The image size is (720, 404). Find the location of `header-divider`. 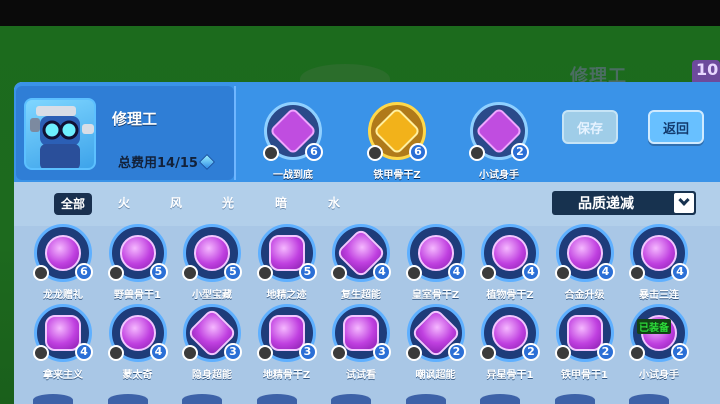

header-divider is located at coordinates (235, 133).